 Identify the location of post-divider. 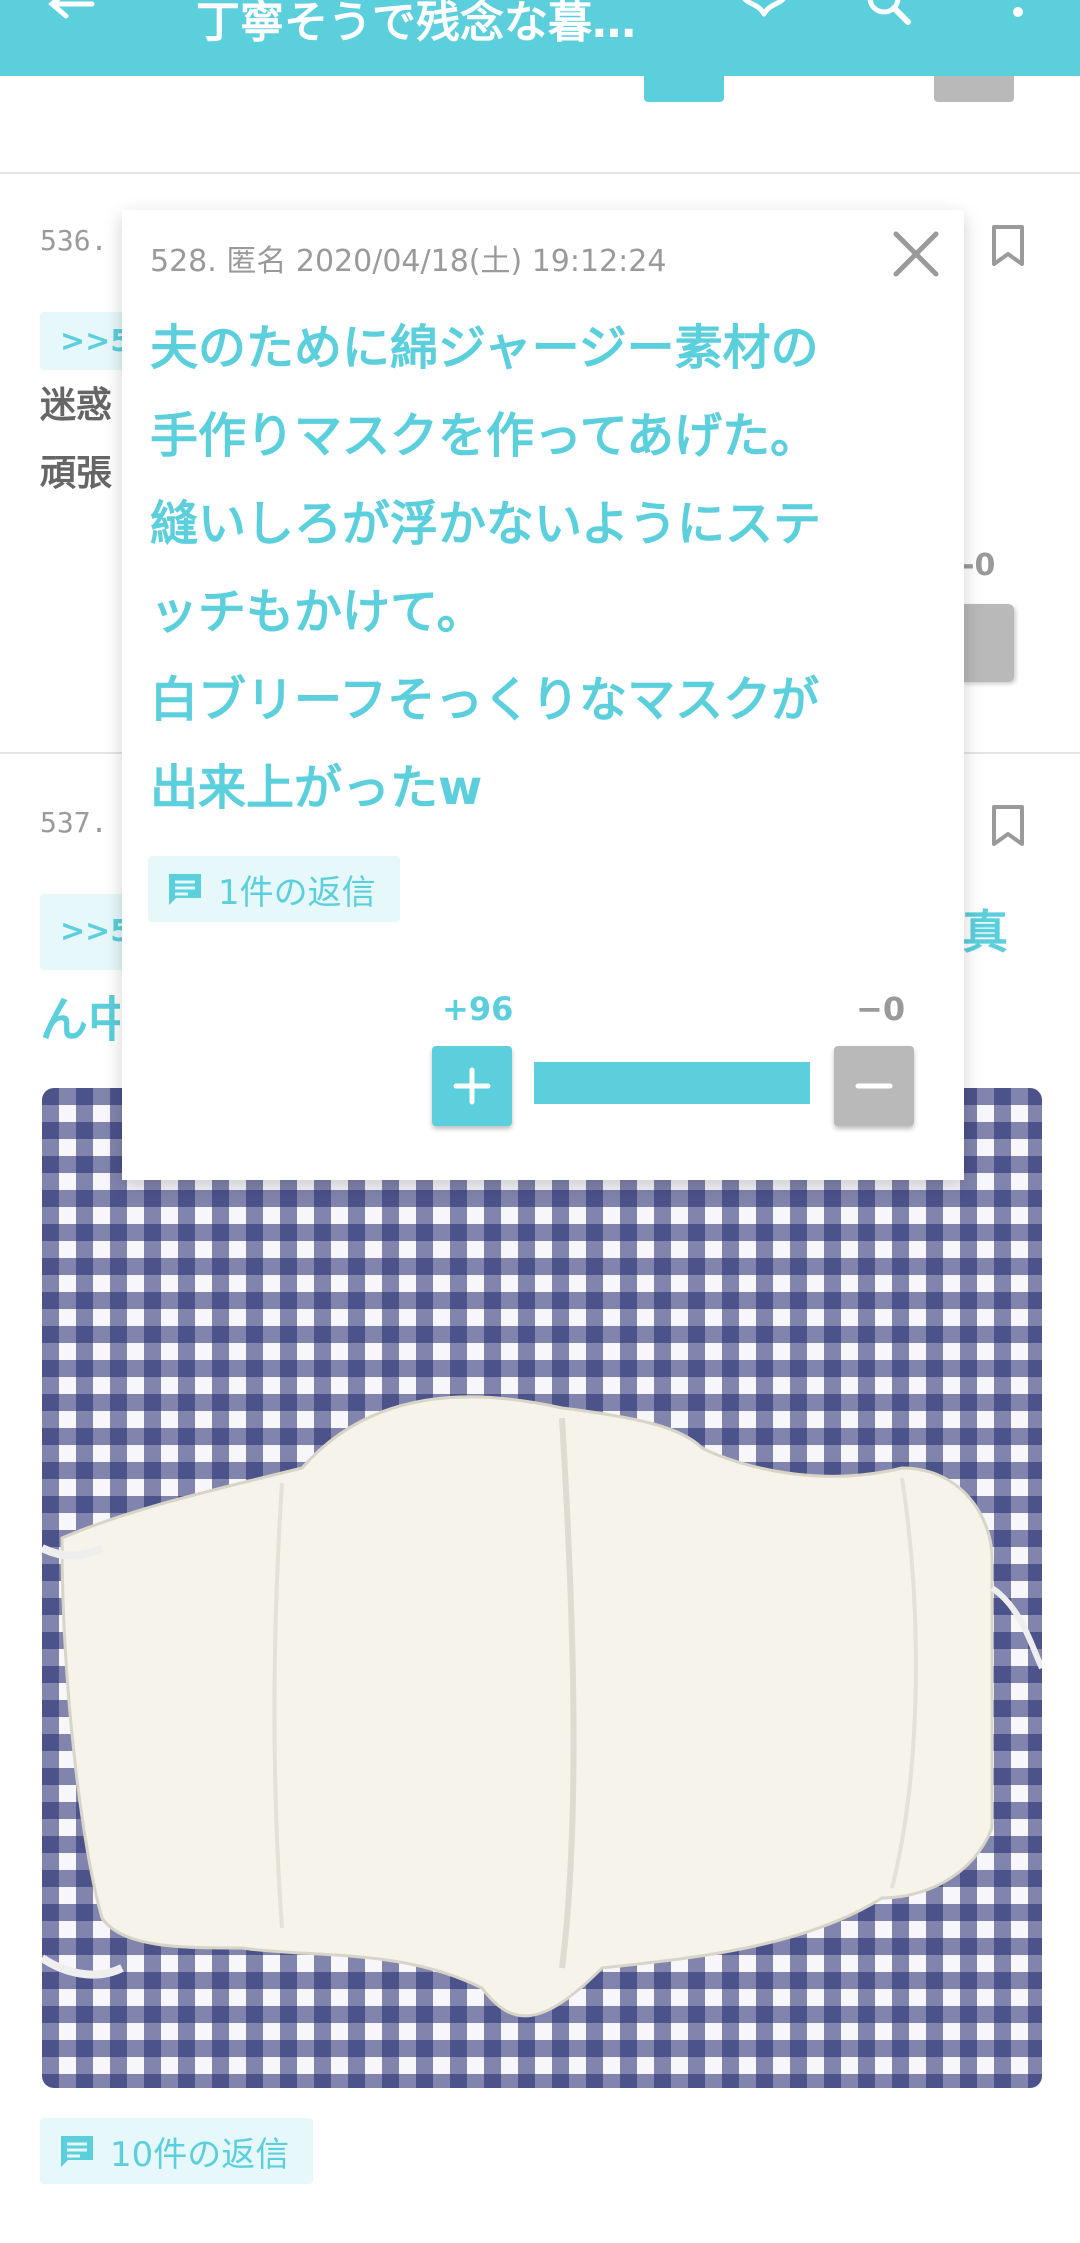
(540, 173).